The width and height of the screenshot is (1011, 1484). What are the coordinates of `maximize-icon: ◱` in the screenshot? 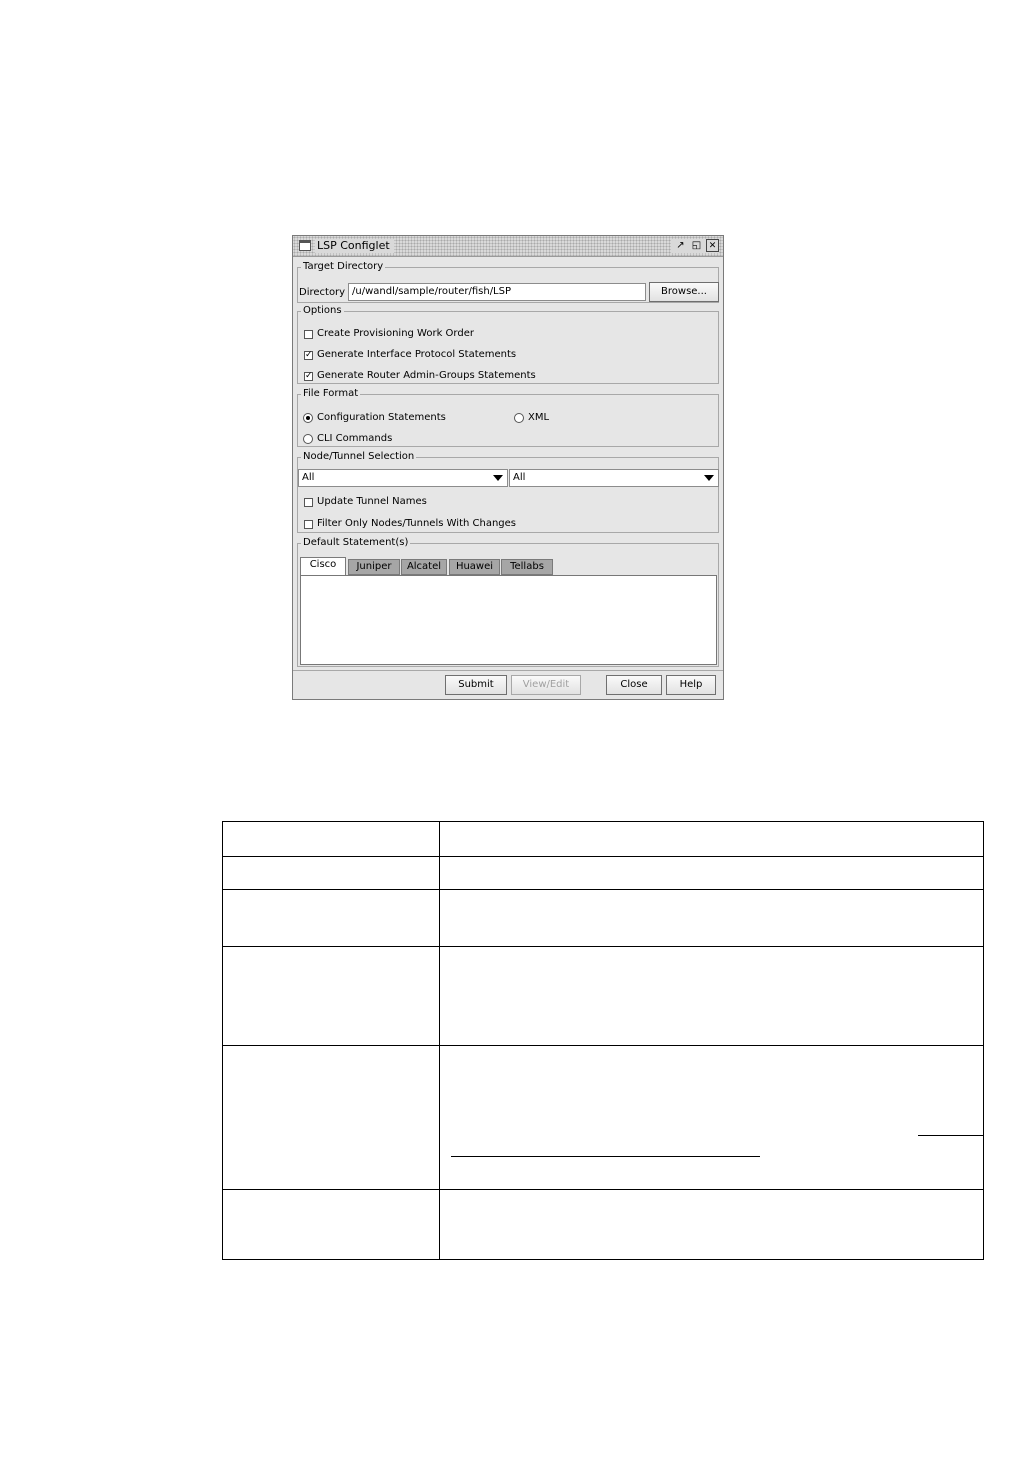 It's located at (696, 245).